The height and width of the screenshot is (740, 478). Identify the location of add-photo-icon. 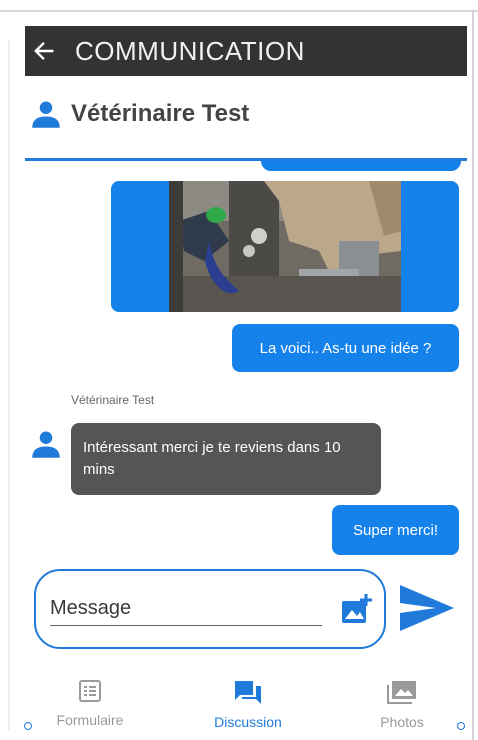
(357, 609).